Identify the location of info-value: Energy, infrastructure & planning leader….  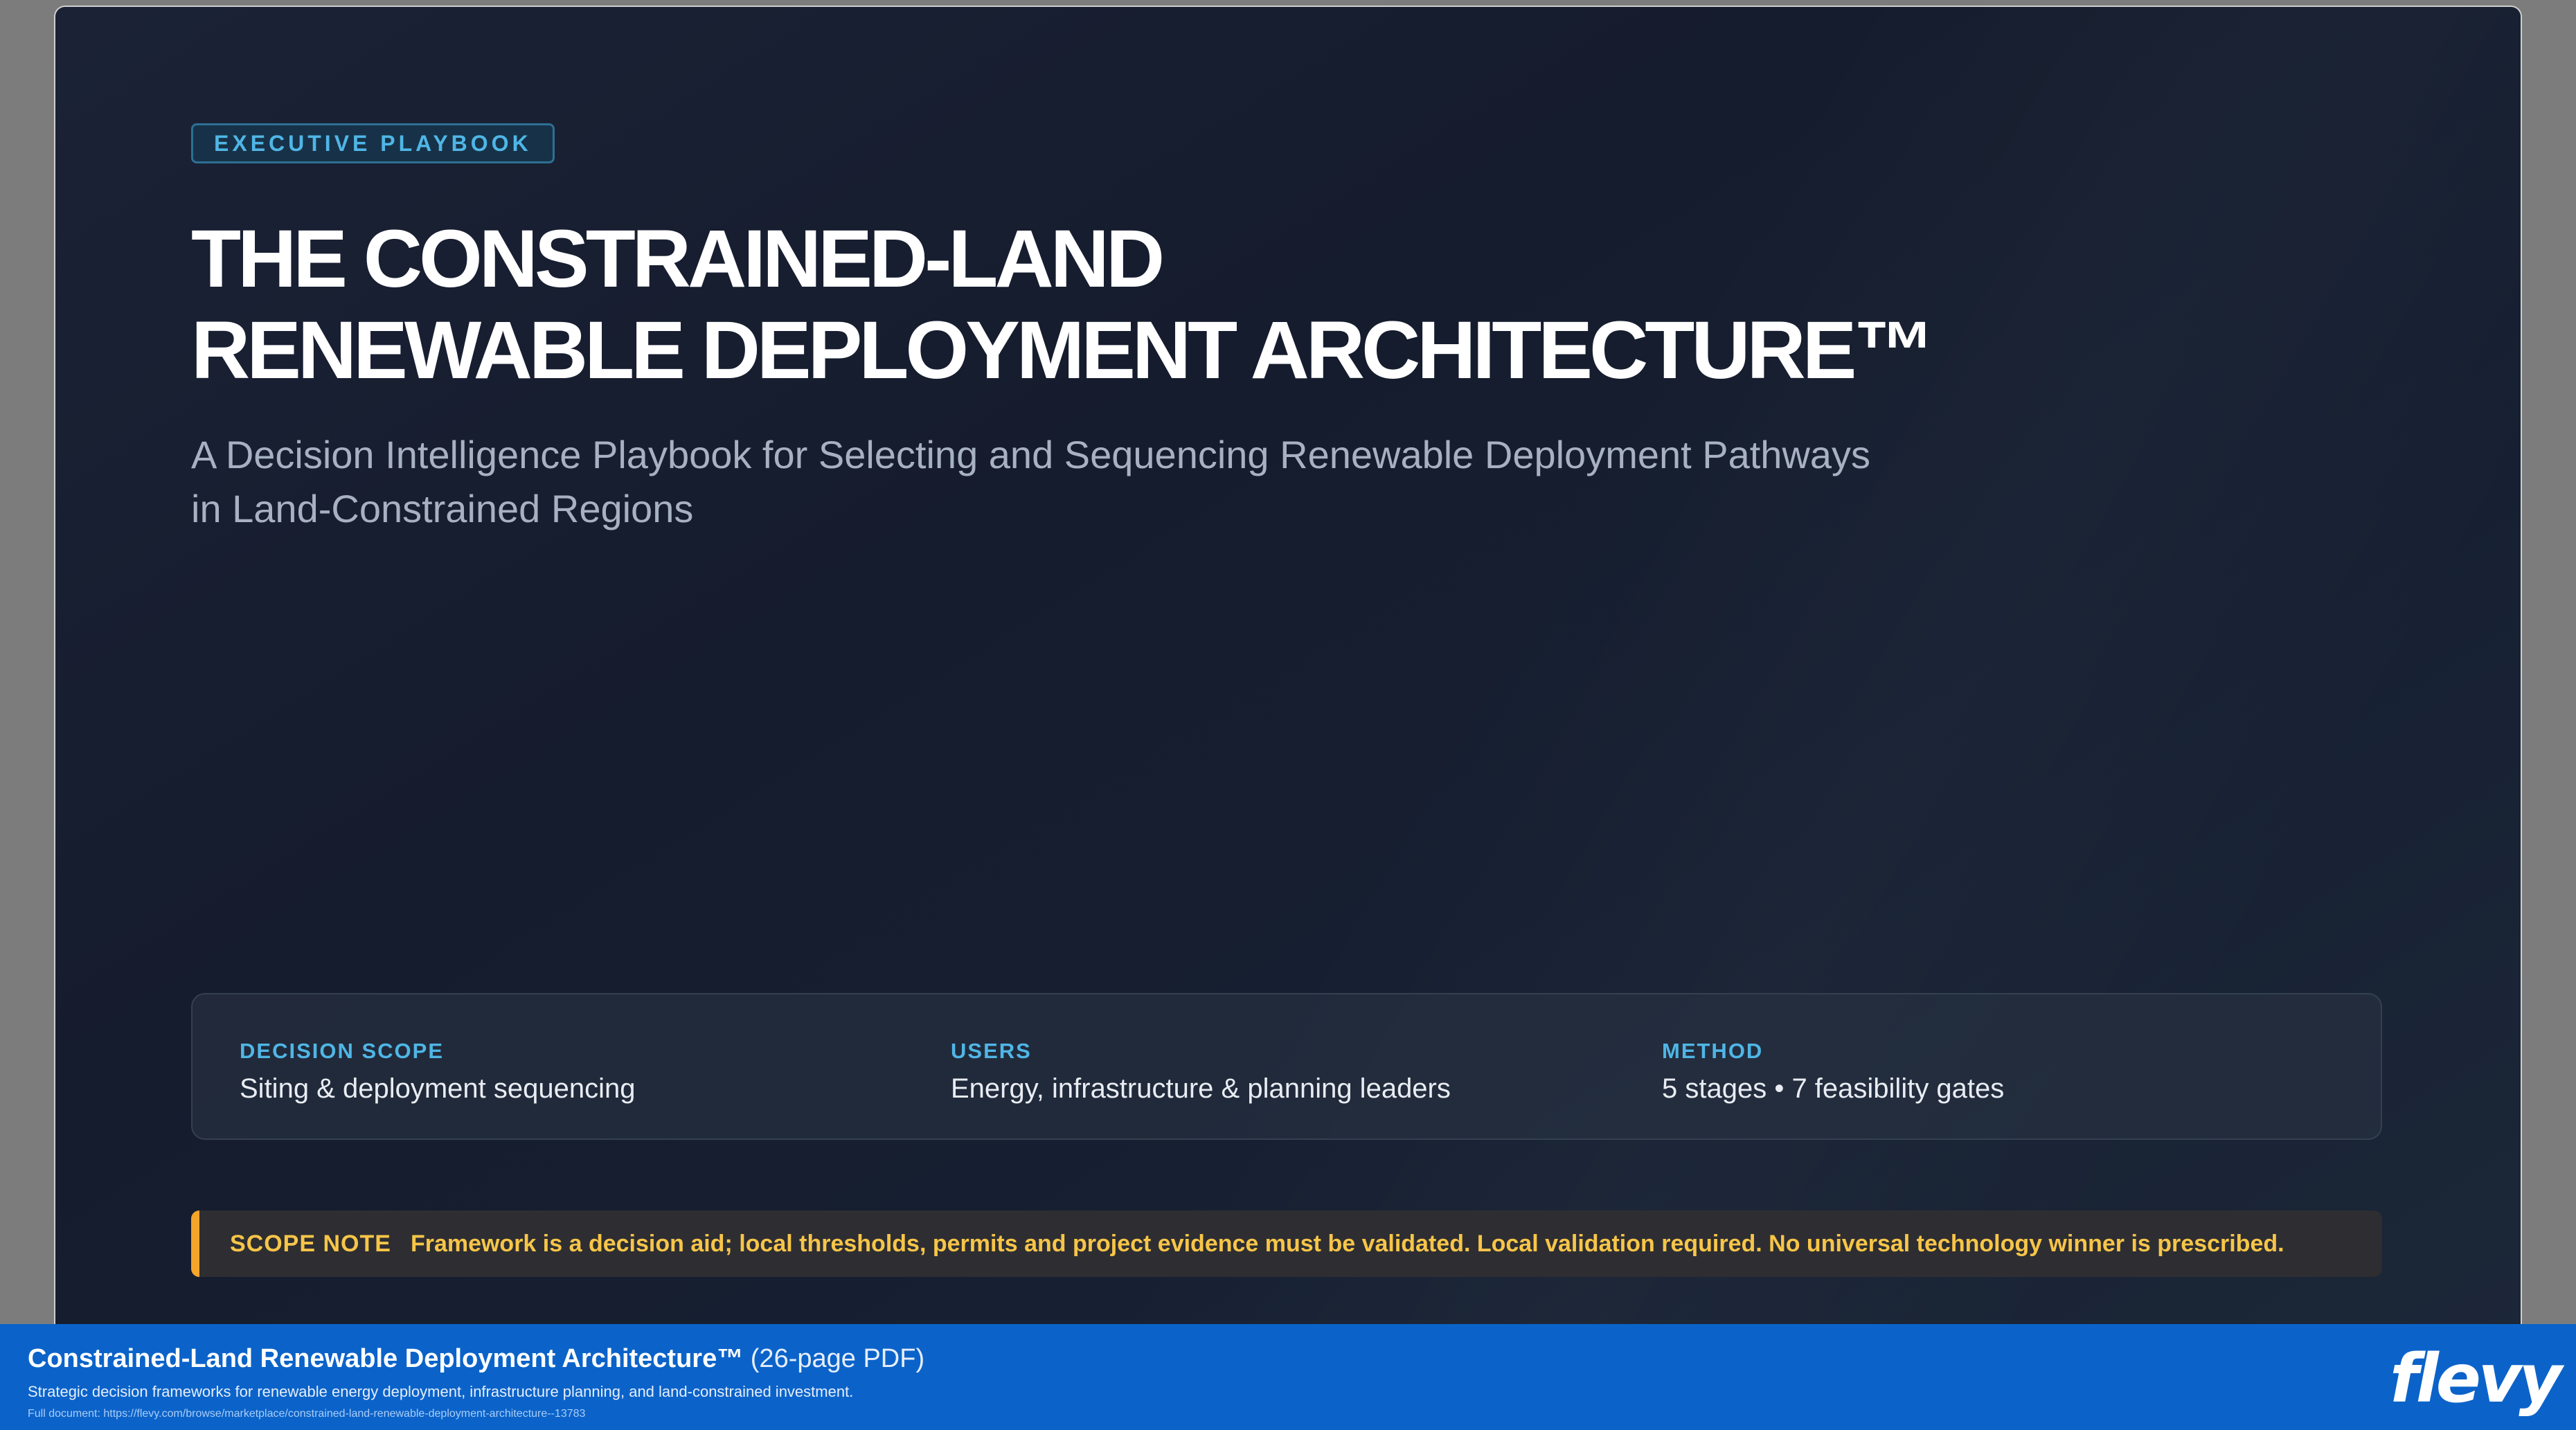
(1201, 1088).